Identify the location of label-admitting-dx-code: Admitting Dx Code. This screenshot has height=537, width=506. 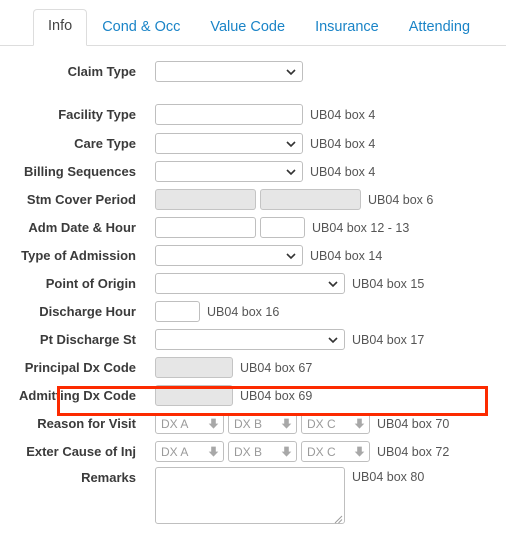
(77, 395).